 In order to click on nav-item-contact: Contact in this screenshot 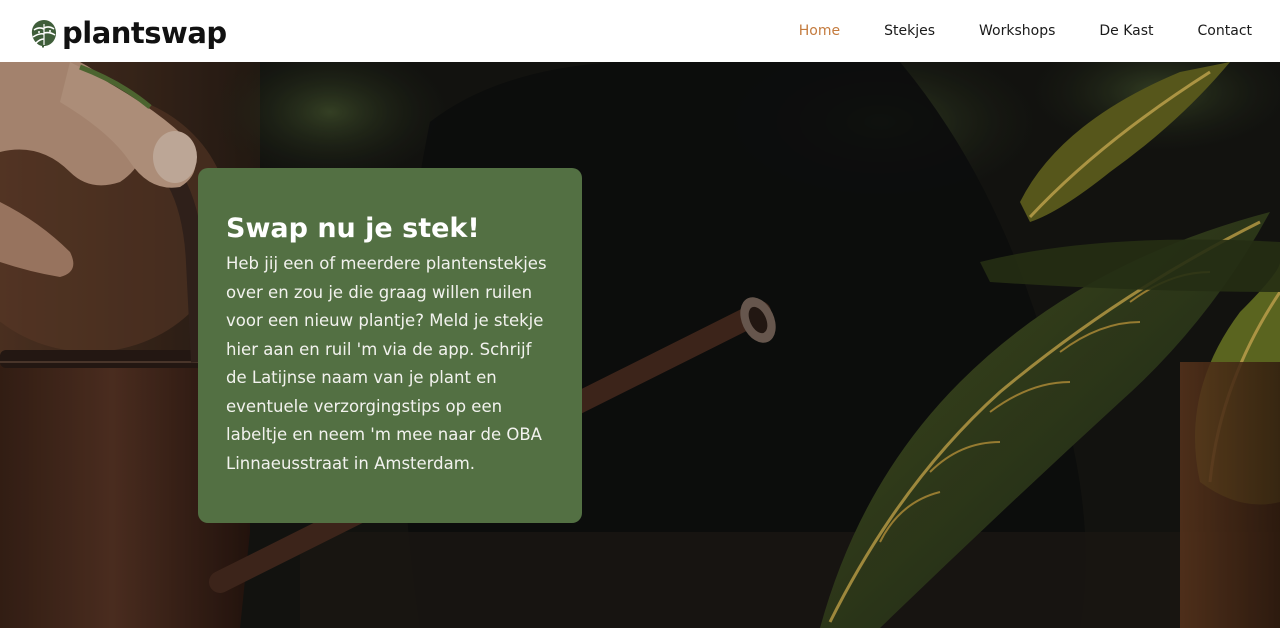, I will do `click(1225, 31)`.